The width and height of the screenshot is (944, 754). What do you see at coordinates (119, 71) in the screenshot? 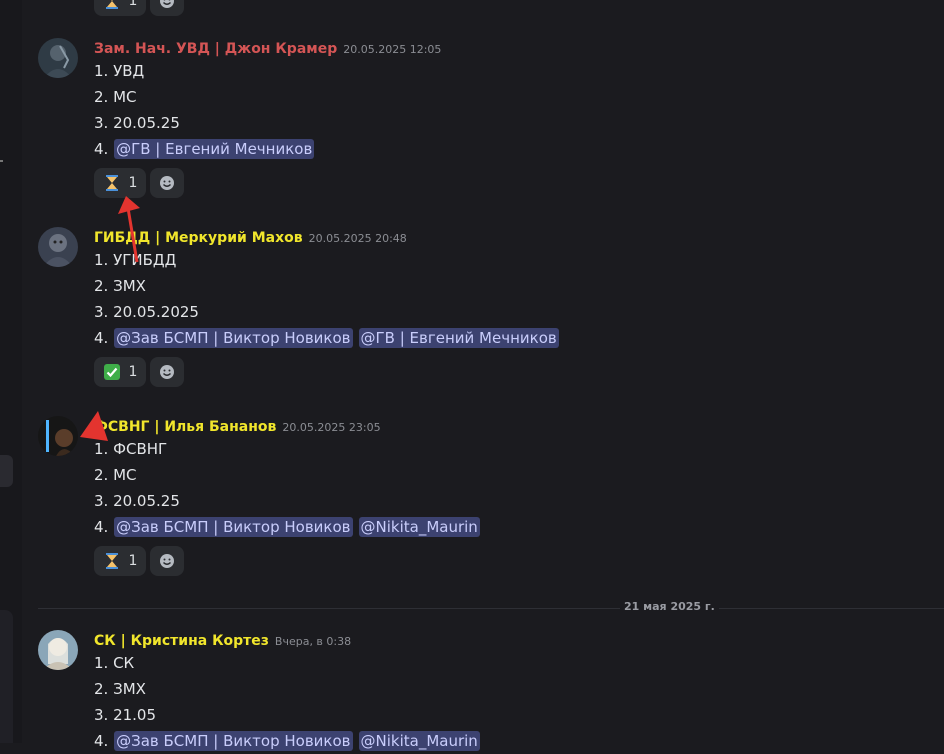
I see `message-line: 1. УВД` at bounding box center [119, 71].